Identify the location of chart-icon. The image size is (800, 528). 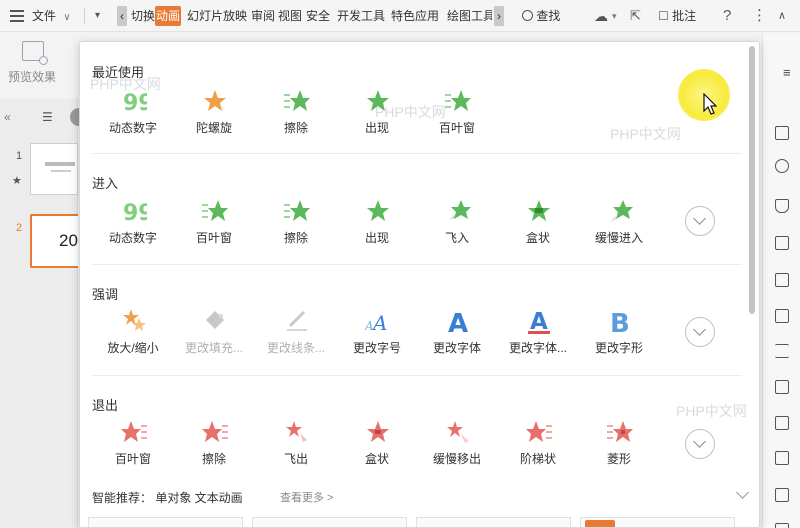
(782, 316).